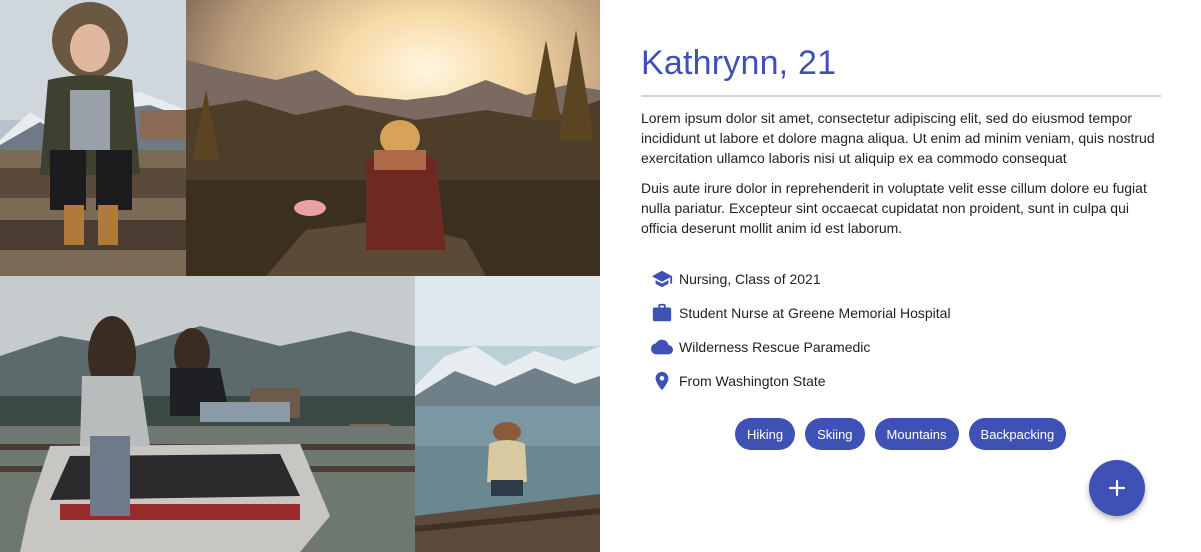  Describe the element at coordinates (765, 434) in the screenshot. I see `tag-hiking: Hiking` at that location.